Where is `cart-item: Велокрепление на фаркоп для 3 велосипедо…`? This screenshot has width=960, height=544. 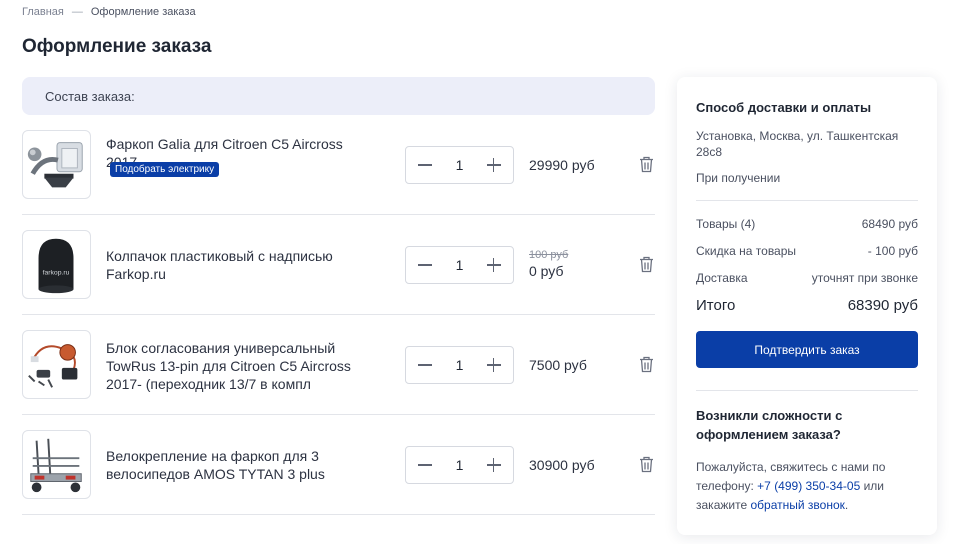 cart-item: Велокрепление на фаркоп для 3 велосипедо… is located at coordinates (338, 465).